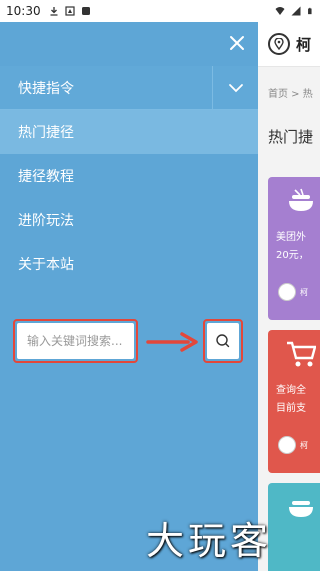  Describe the element at coordinates (291, 390) in the screenshot. I see `card-line-1: 查询全` at that location.